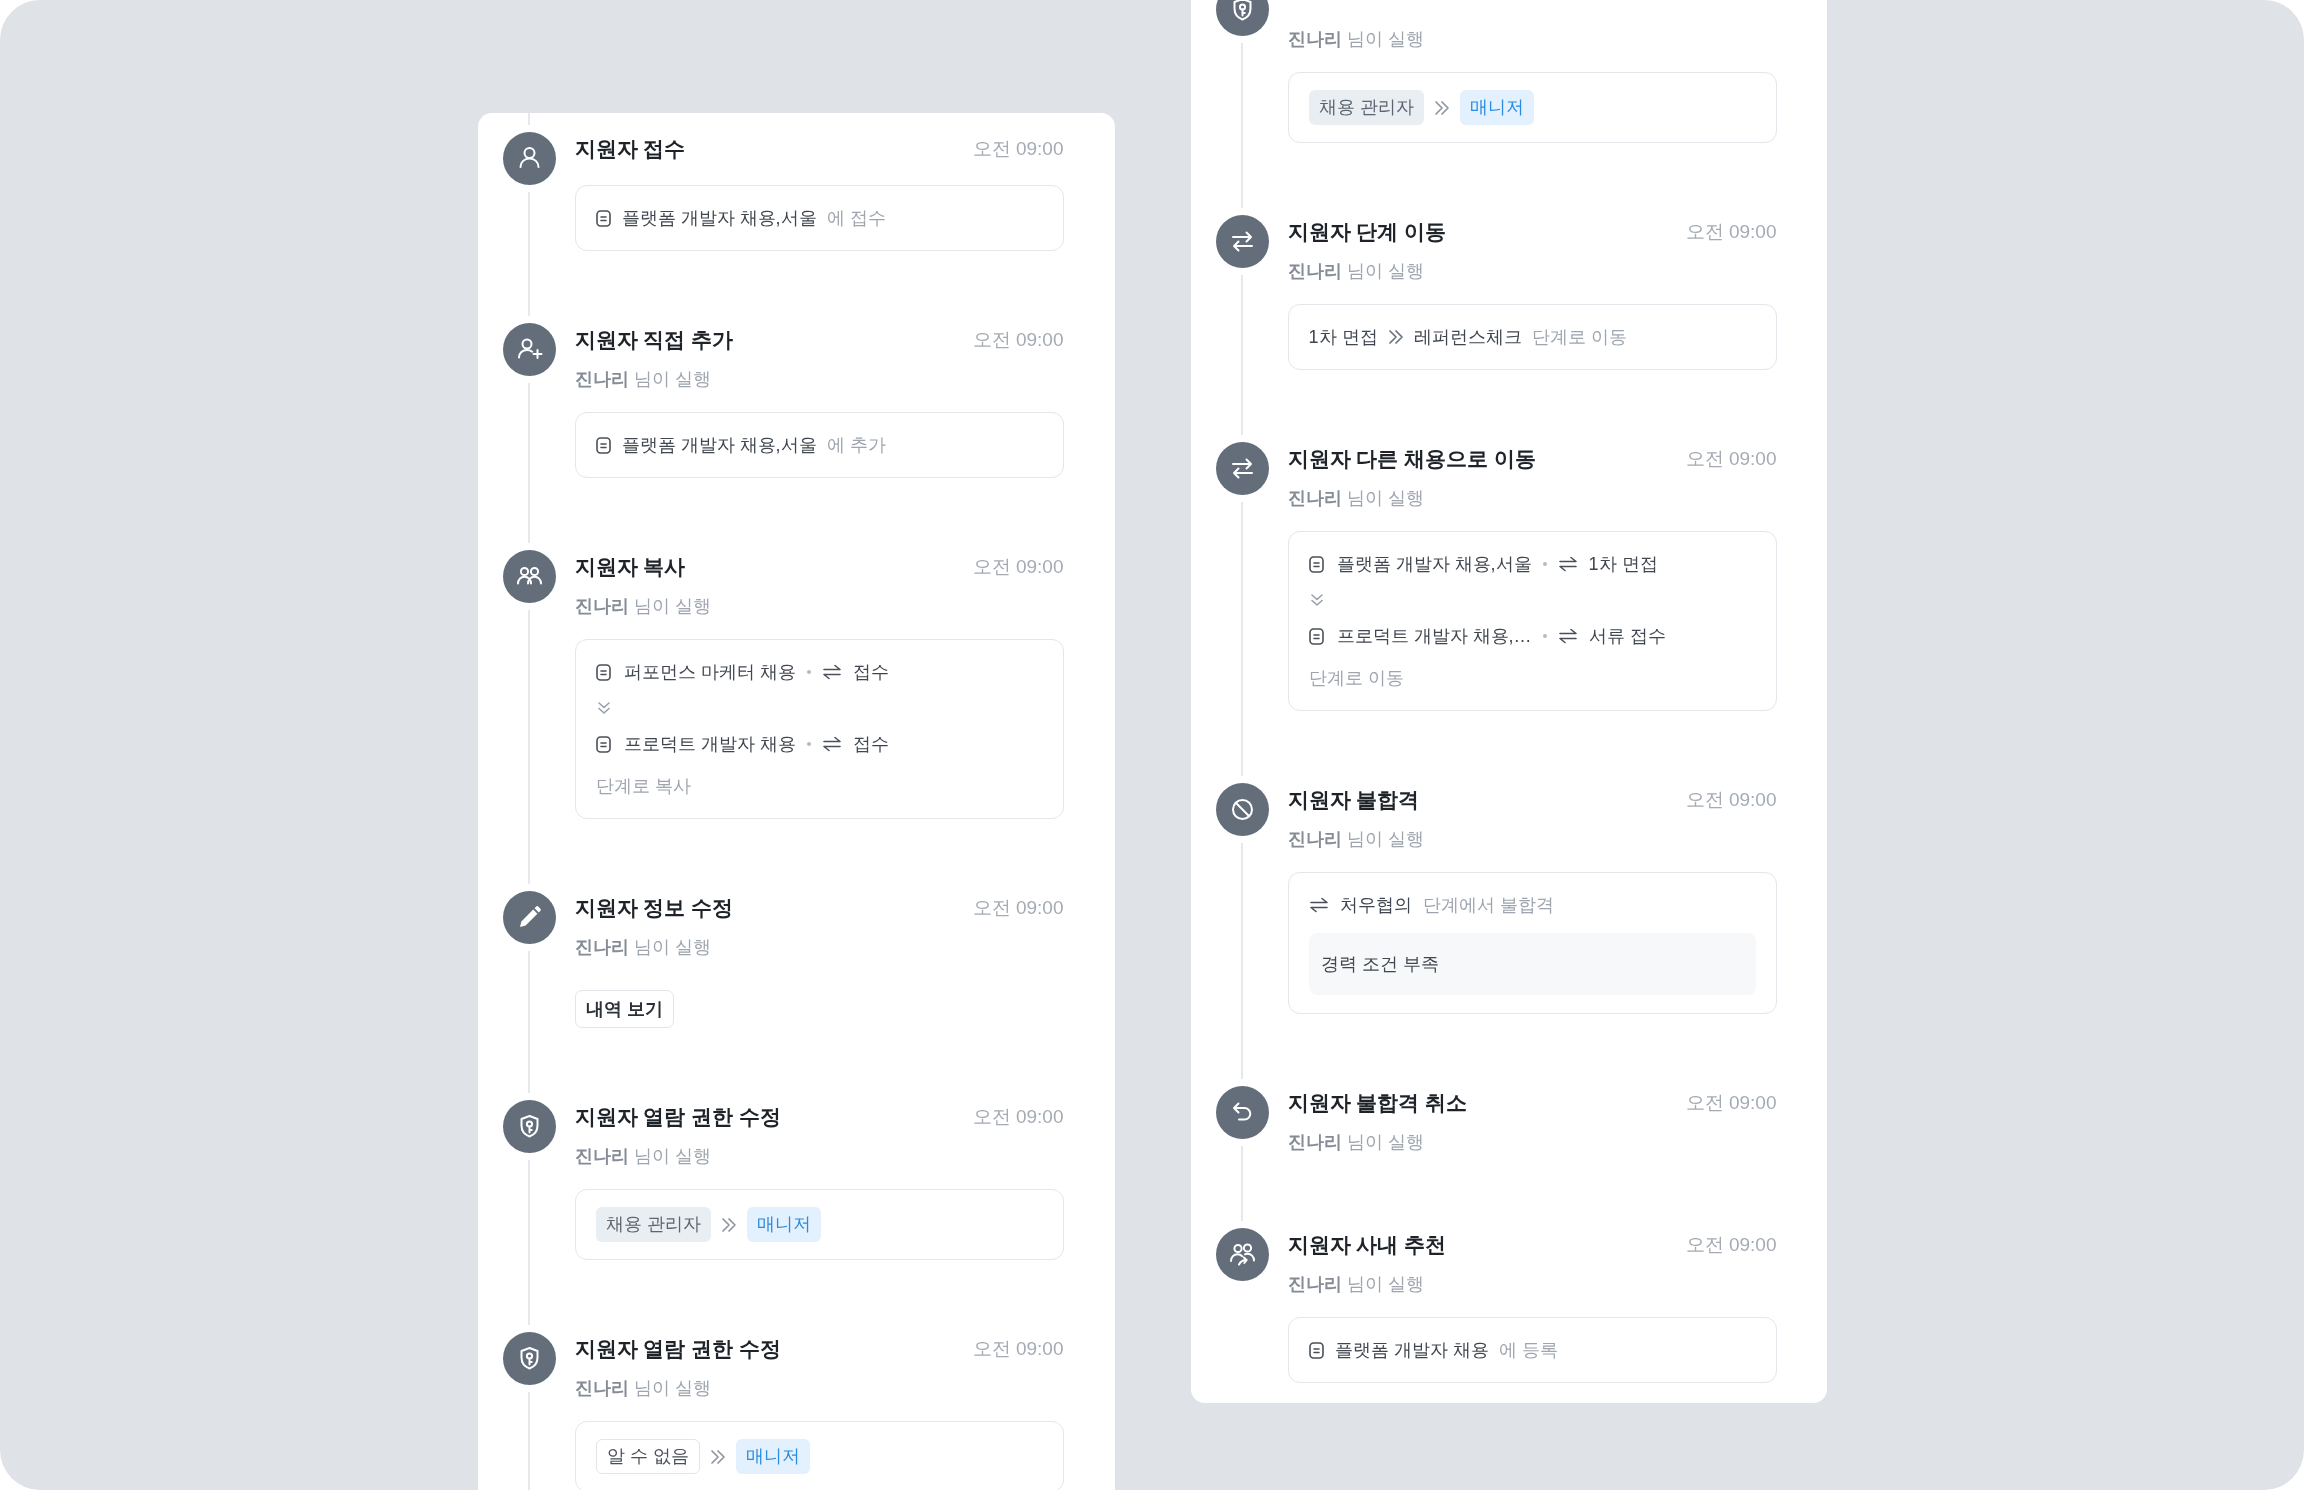 This screenshot has width=2304, height=1490. I want to click on action-text: 에 등록, so click(1528, 1350).